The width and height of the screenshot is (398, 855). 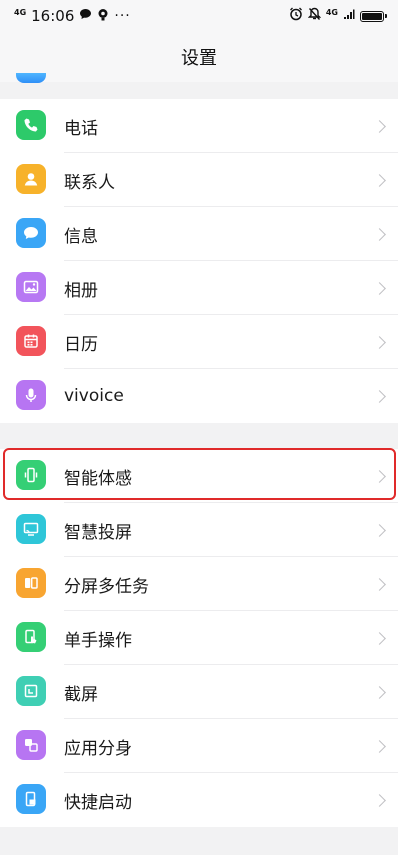 What do you see at coordinates (199, 800) in the screenshot?
I see `settings-item-quick-launch: 快捷启动` at bounding box center [199, 800].